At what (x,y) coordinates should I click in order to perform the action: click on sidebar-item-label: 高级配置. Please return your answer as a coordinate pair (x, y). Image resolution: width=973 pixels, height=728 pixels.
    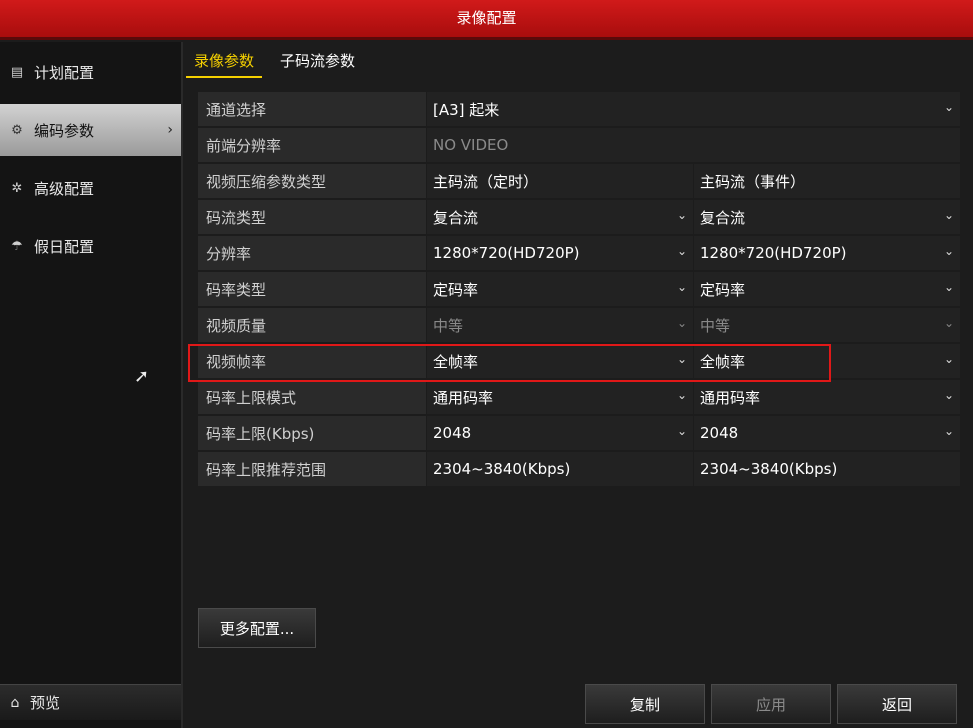
    Looking at the image, I should click on (64, 188).